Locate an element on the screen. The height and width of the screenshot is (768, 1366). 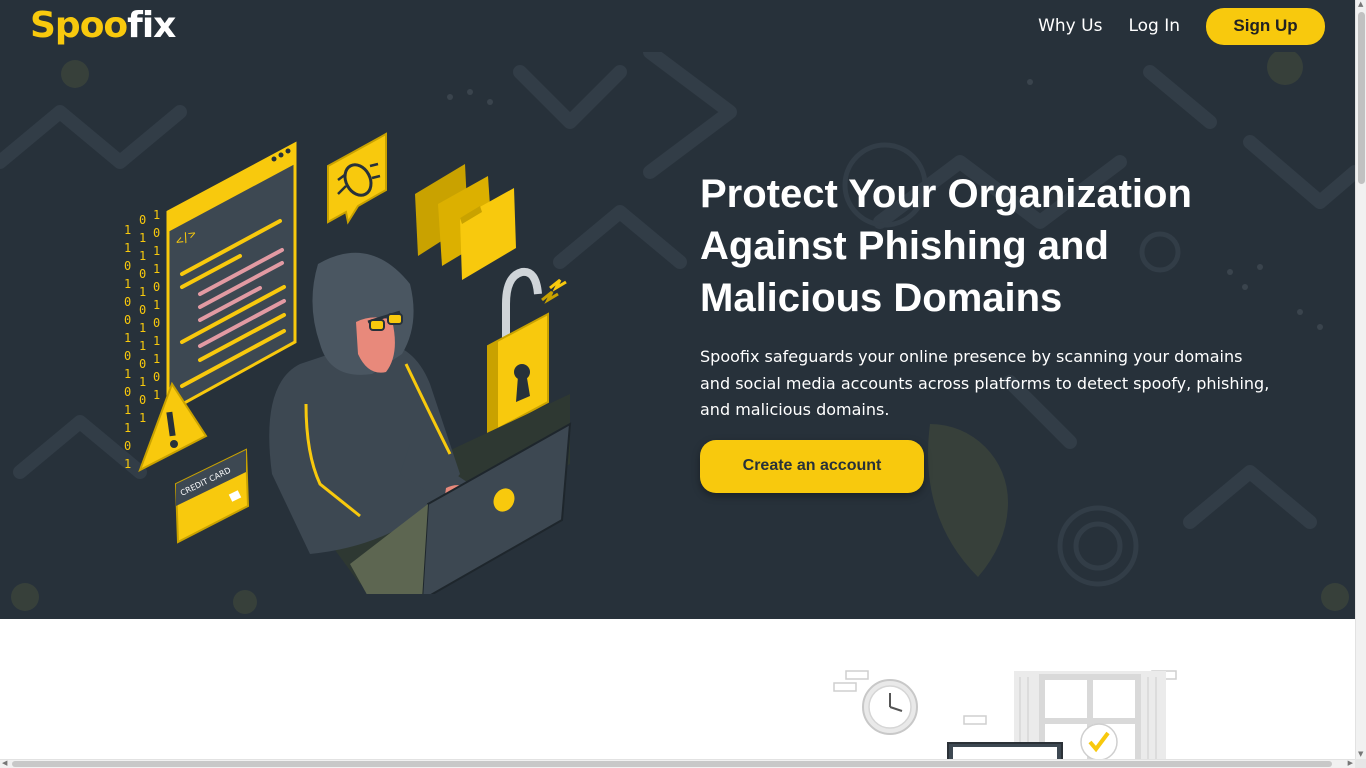
why-us-link: Why Us is located at coordinates (1070, 26).